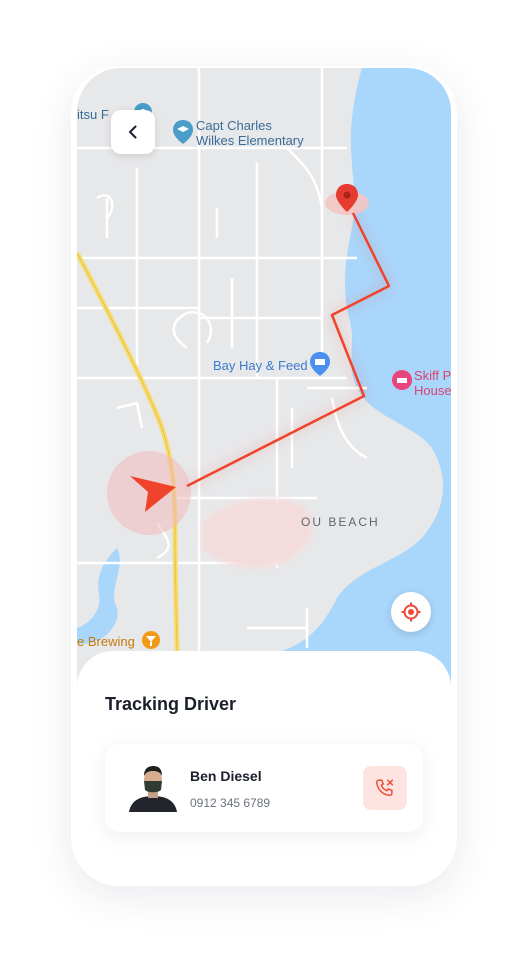 The image size is (519, 956). I want to click on phone-cancel-icon, so click(385, 788).